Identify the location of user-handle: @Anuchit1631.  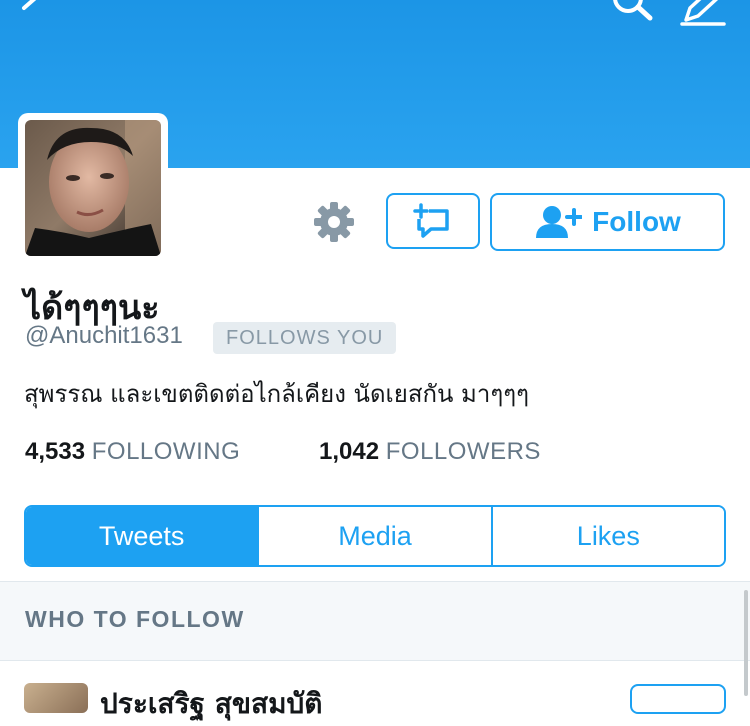
(104, 335).